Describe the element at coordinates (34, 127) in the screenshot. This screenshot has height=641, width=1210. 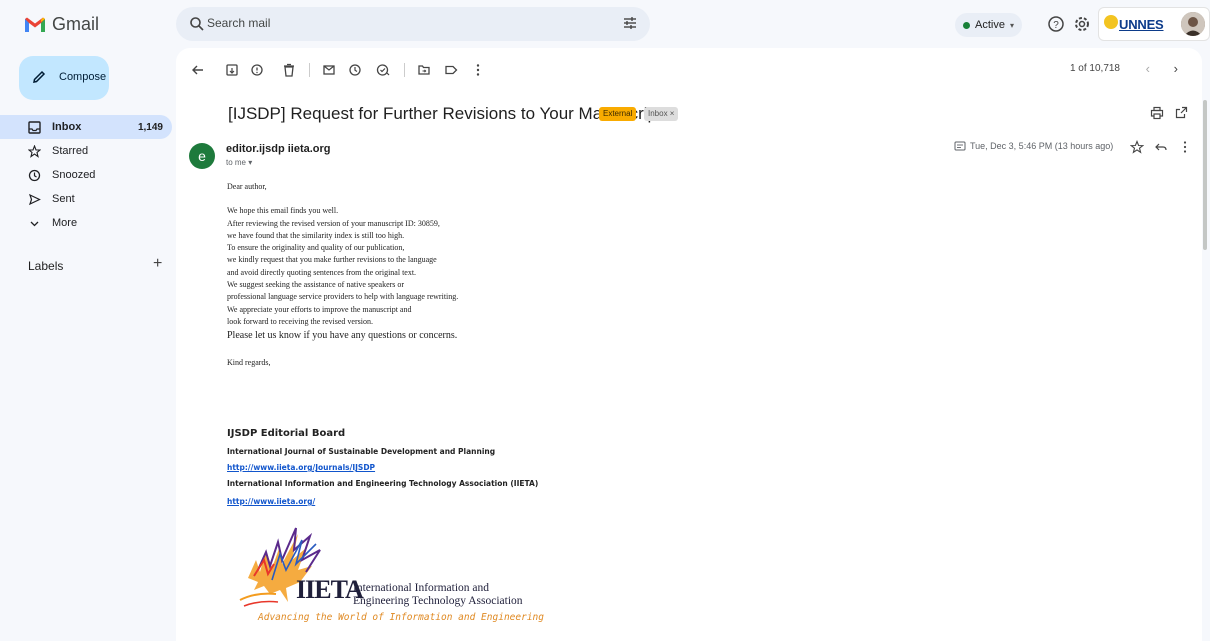
I see `inbox-icon` at that location.